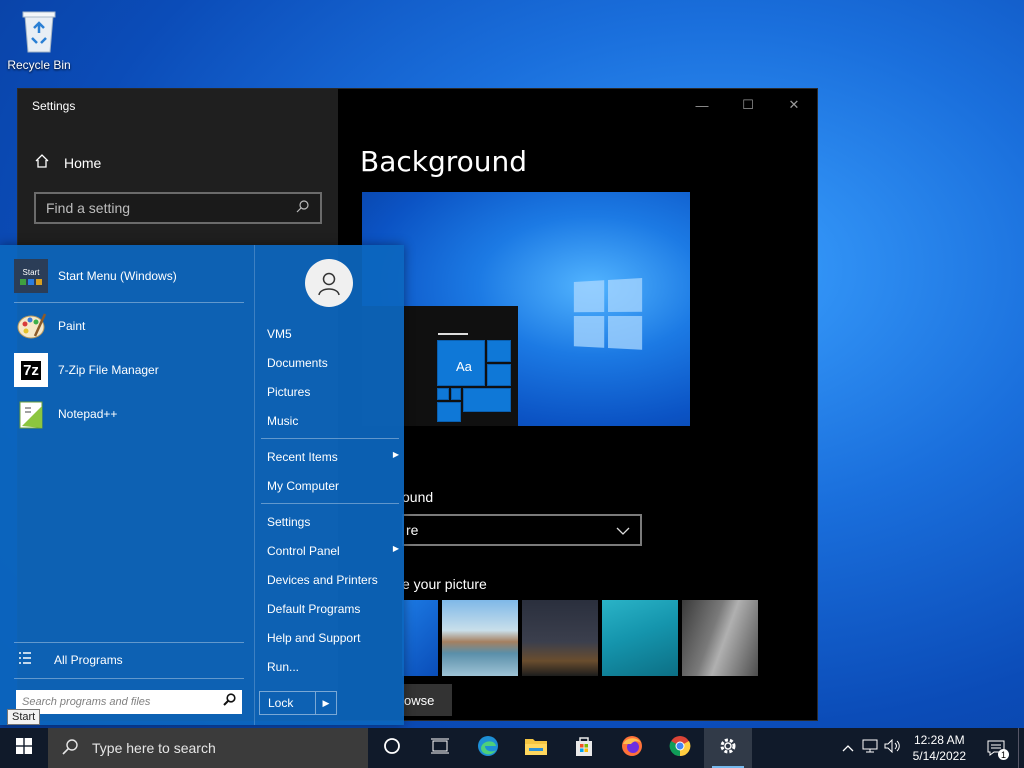  I want to click on maximize-icon: ☐, so click(748, 104).